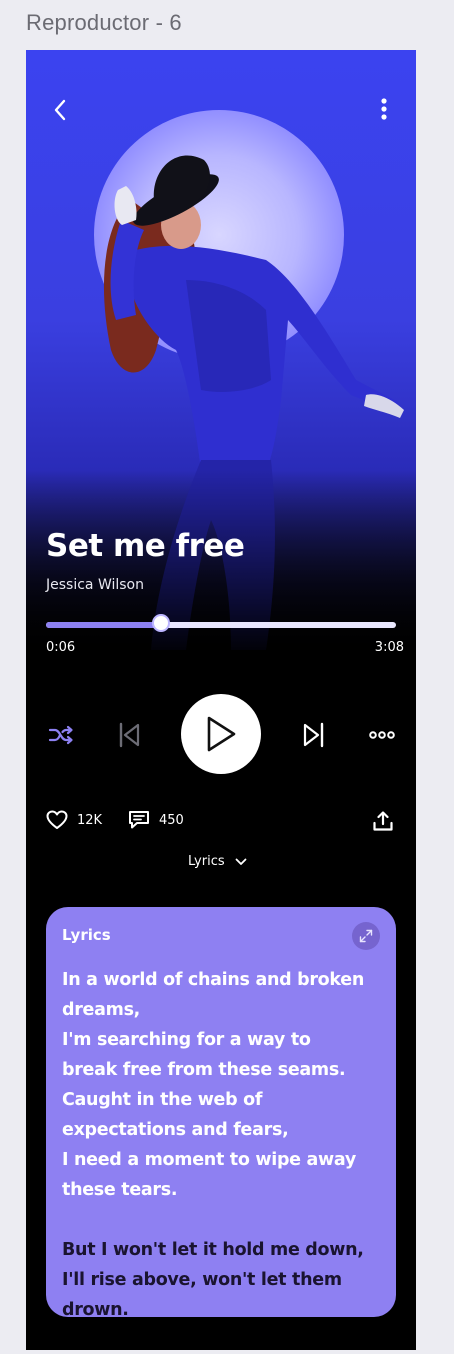 This screenshot has height=1354, width=454. Describe the element at coordinates (175, 1130) in the screenshot. I see `lyrics-line: expectations and fears,` at that location.